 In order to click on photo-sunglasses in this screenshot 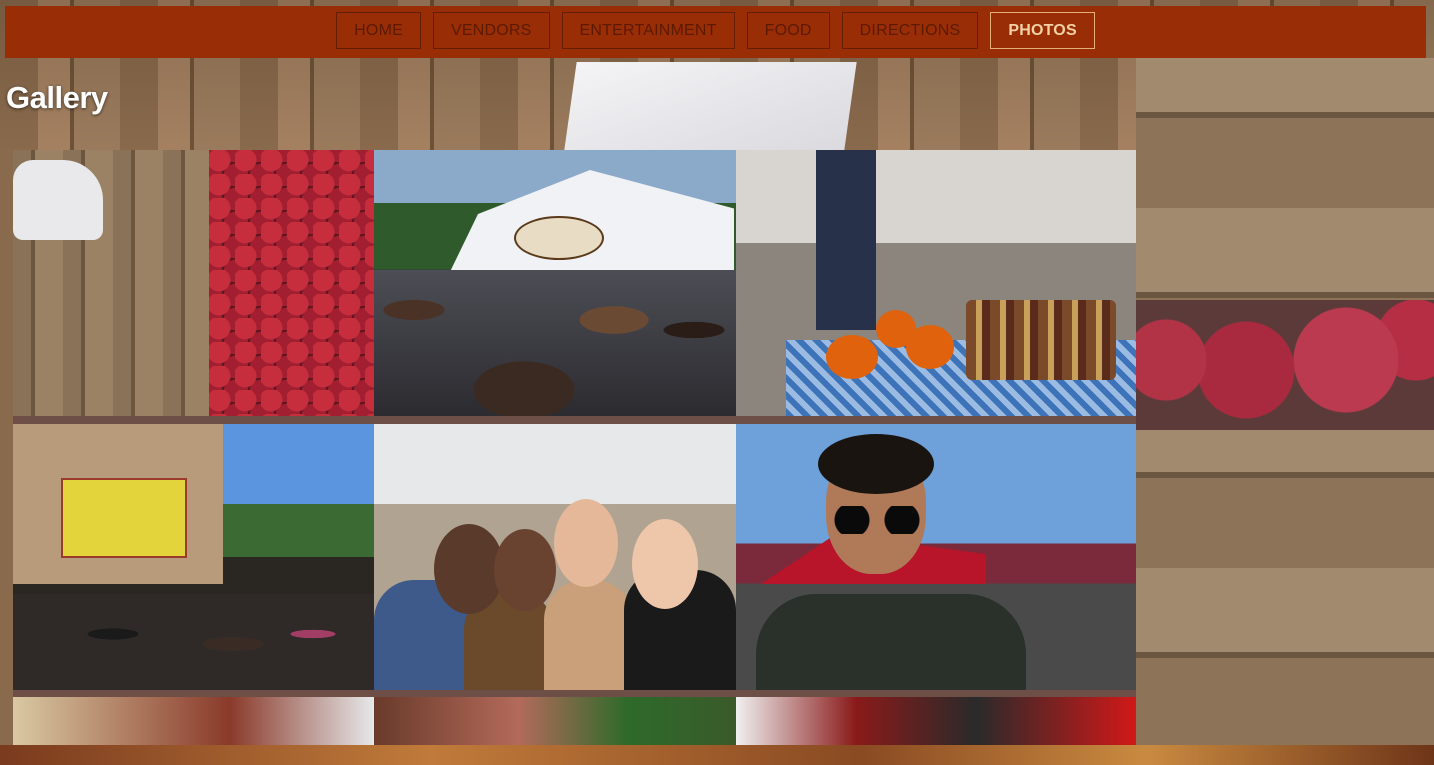, I will do `click(877, 520)`.